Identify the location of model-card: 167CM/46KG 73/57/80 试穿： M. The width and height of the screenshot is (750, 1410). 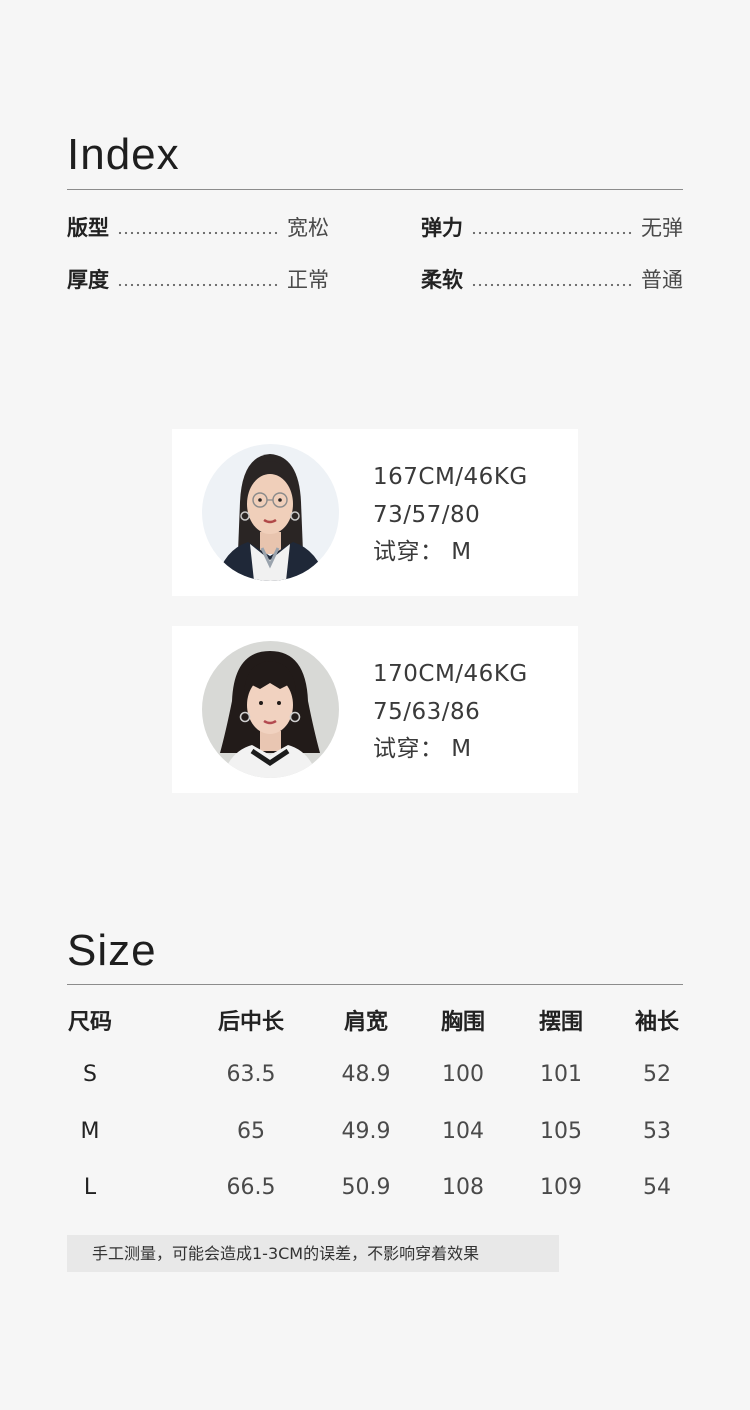
(375, 512).